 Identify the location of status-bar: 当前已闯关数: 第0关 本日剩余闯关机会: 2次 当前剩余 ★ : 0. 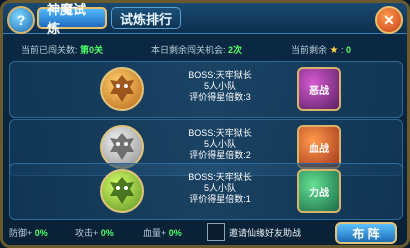
(205, 49).